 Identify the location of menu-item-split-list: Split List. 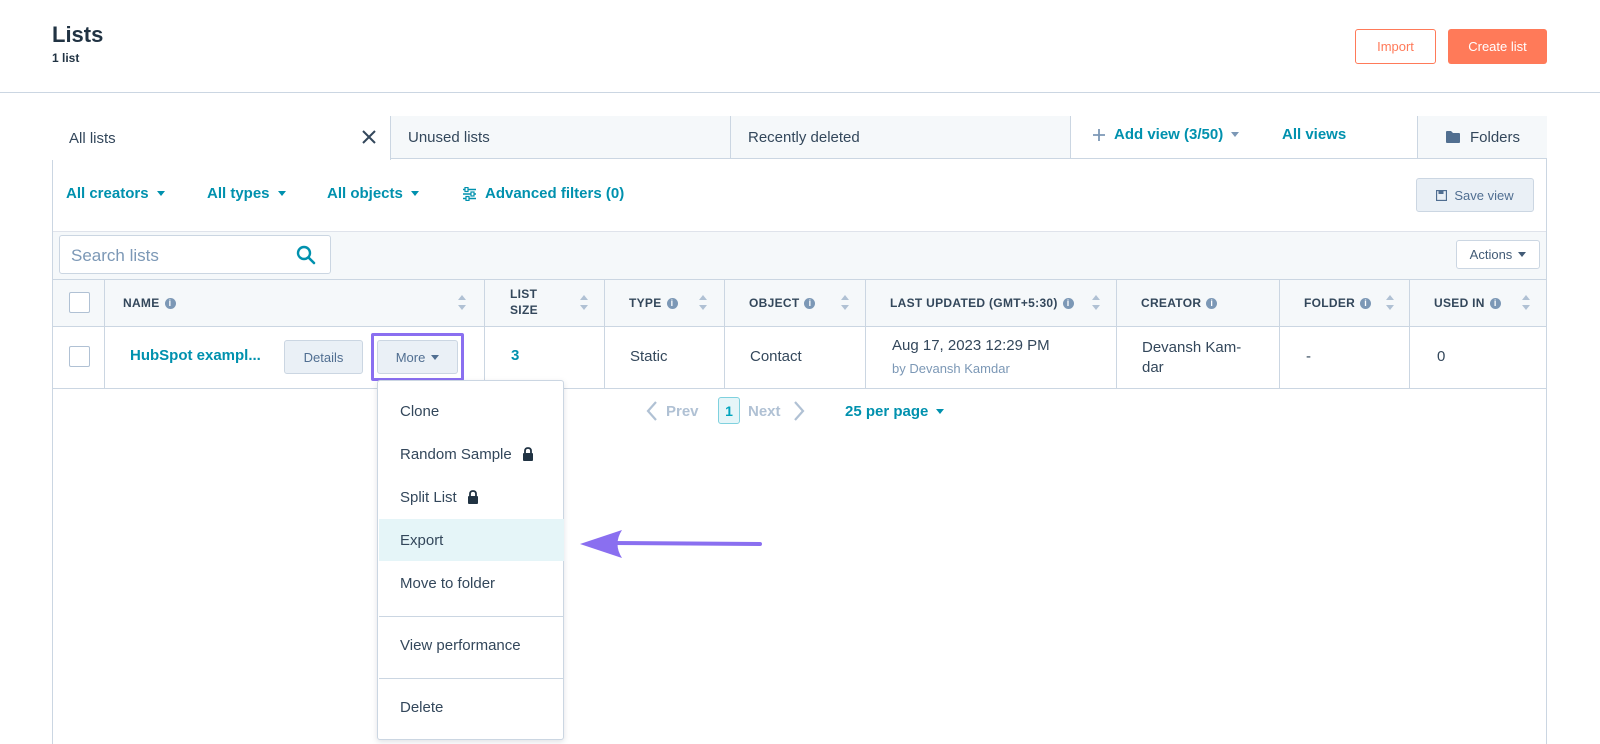
(471, 497).